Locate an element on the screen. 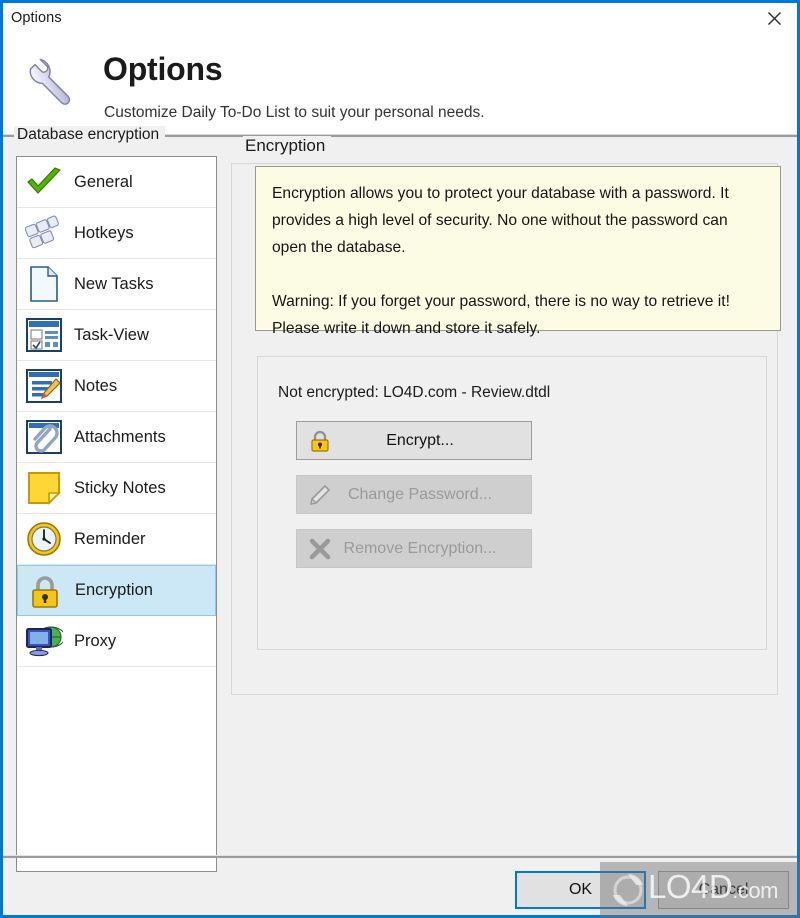 This screenshot has height=918, width=800. wrench-icon is located at coordinates (50, 81).